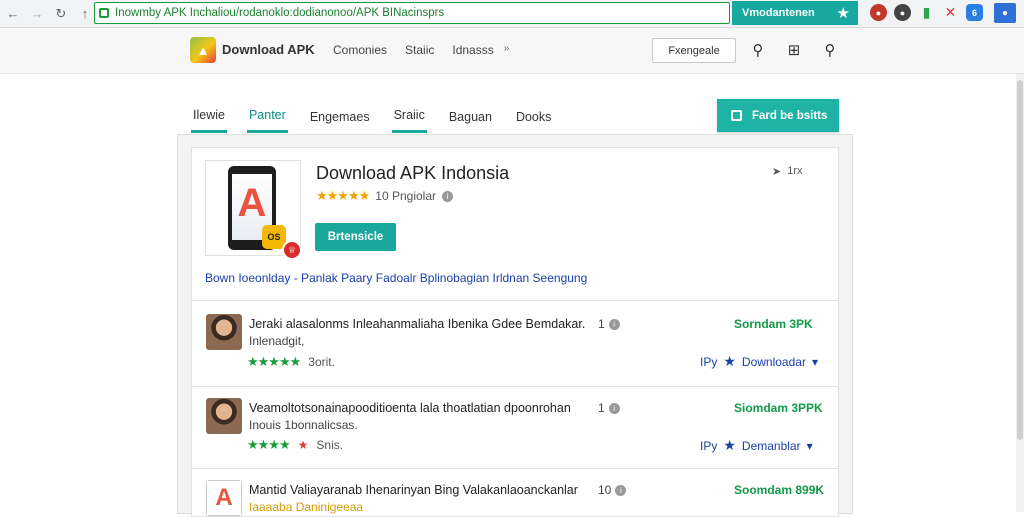 The image size is (1024, 517). What do you see at coordinates (1020, 260) in the screenshot?
I see `scrollbar-thumb` at bounding box center [1020, 260].